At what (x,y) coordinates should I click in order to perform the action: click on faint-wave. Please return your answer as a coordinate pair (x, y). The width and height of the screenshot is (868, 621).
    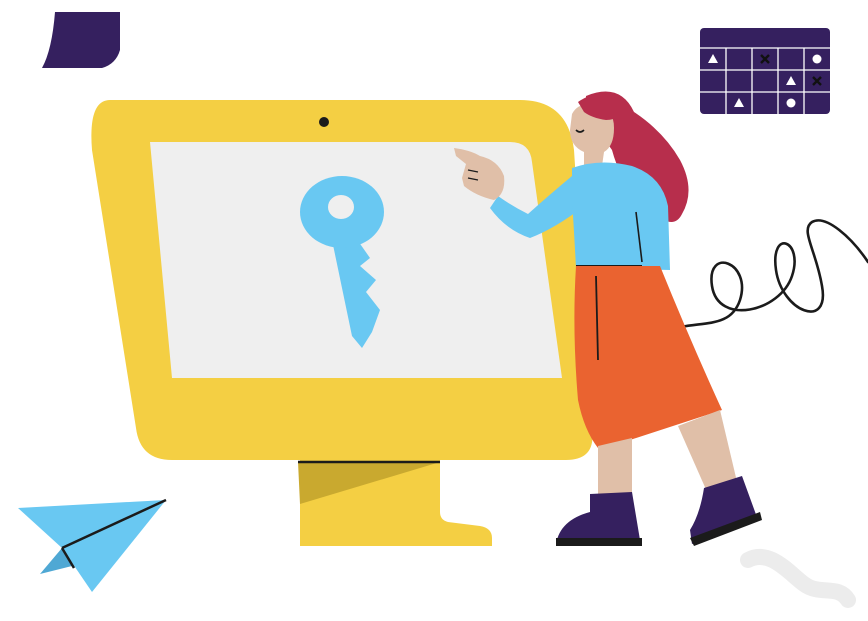
    Looking at the image, I should click on (798, 578).